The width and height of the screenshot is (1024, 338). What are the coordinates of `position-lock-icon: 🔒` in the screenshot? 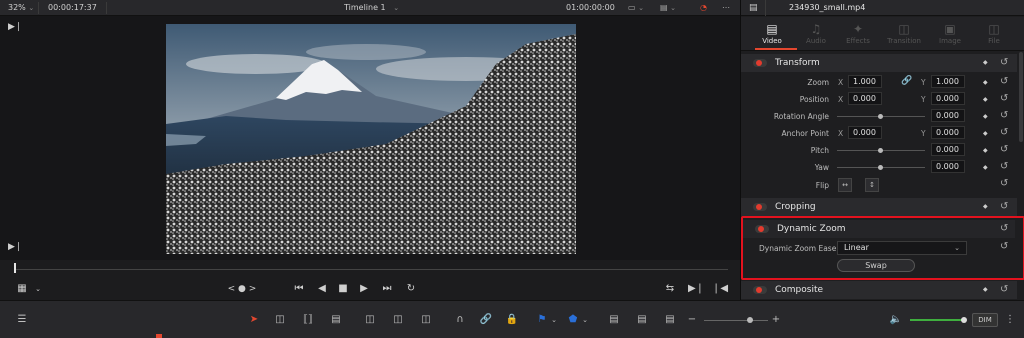 It's located at (512, 320).